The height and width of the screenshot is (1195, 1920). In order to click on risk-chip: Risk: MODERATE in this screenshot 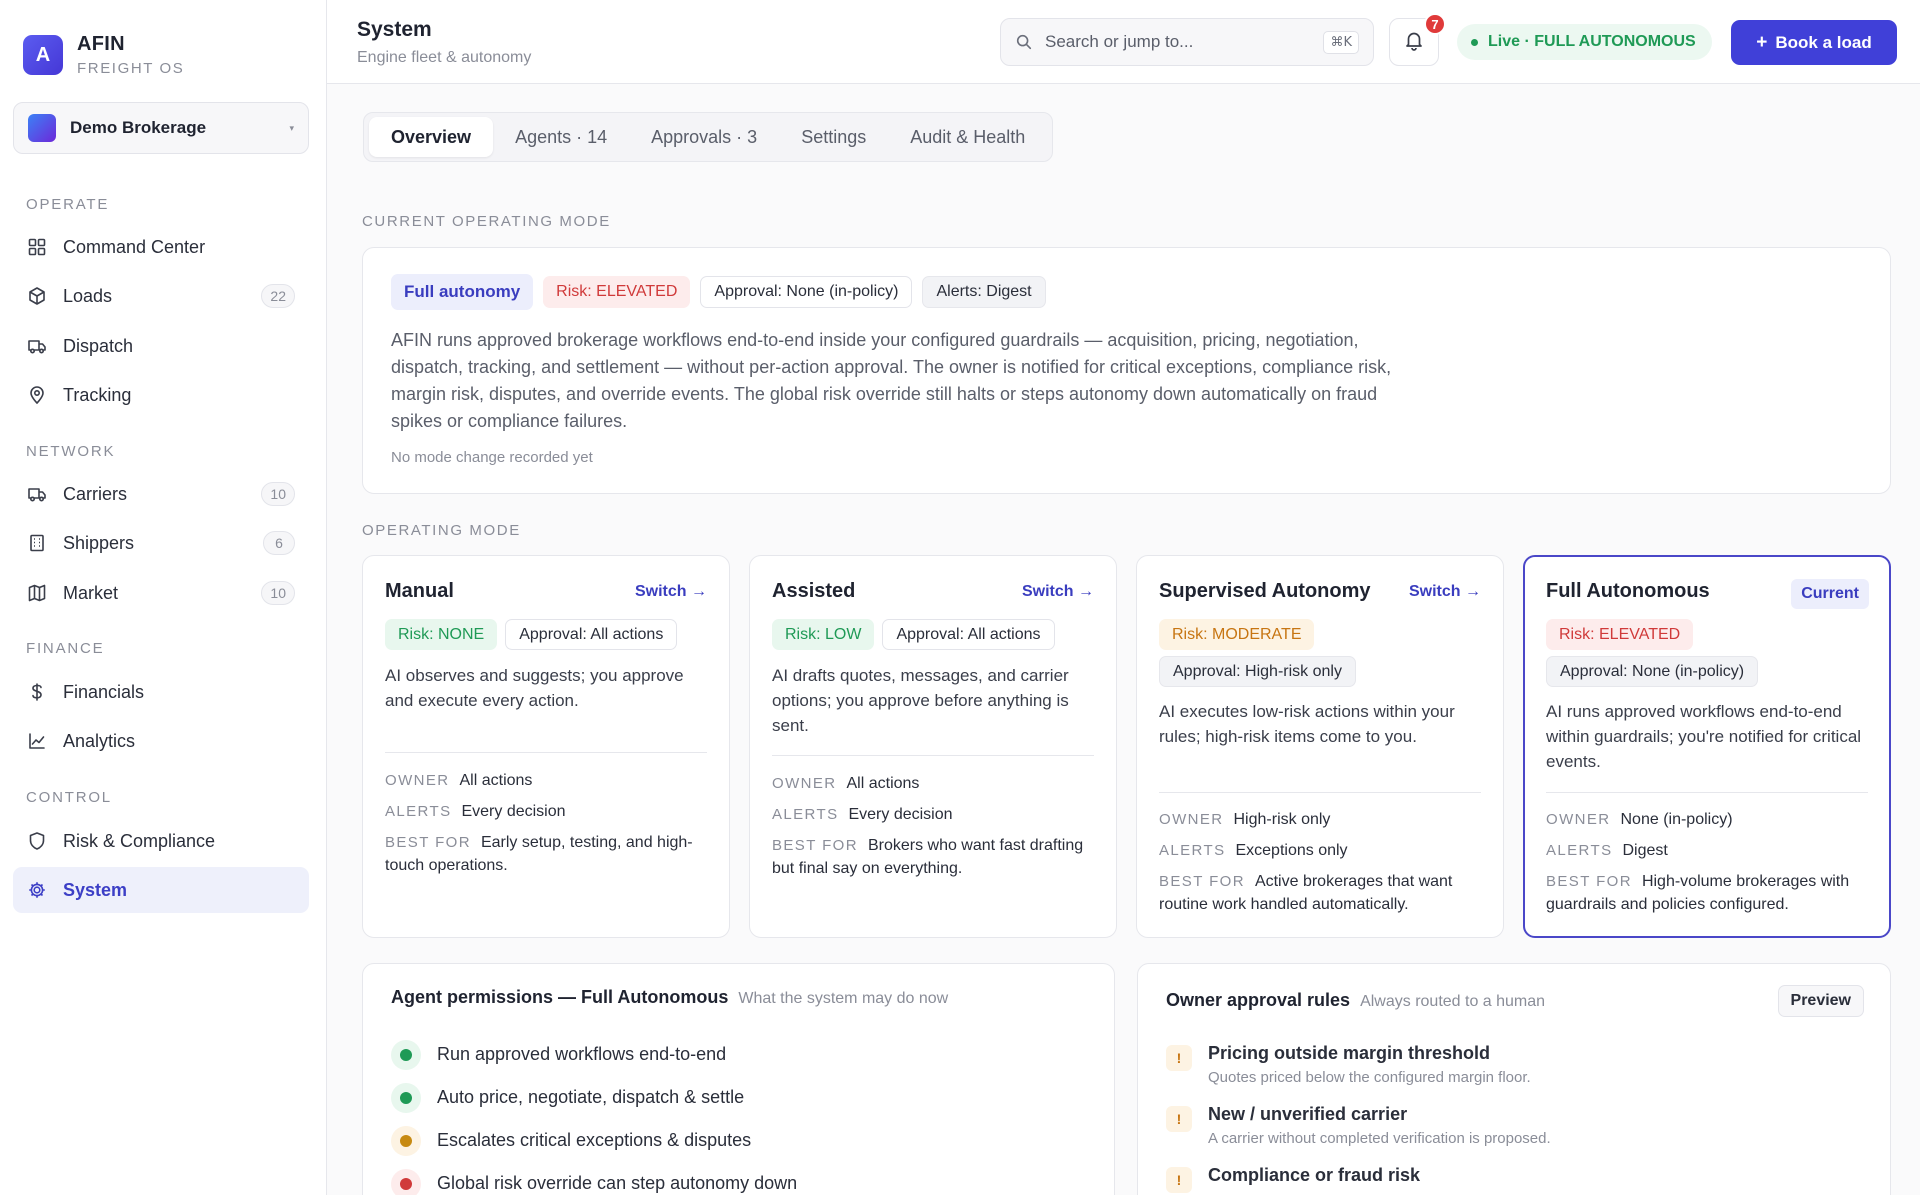, I will do `click(1237, 634)`.